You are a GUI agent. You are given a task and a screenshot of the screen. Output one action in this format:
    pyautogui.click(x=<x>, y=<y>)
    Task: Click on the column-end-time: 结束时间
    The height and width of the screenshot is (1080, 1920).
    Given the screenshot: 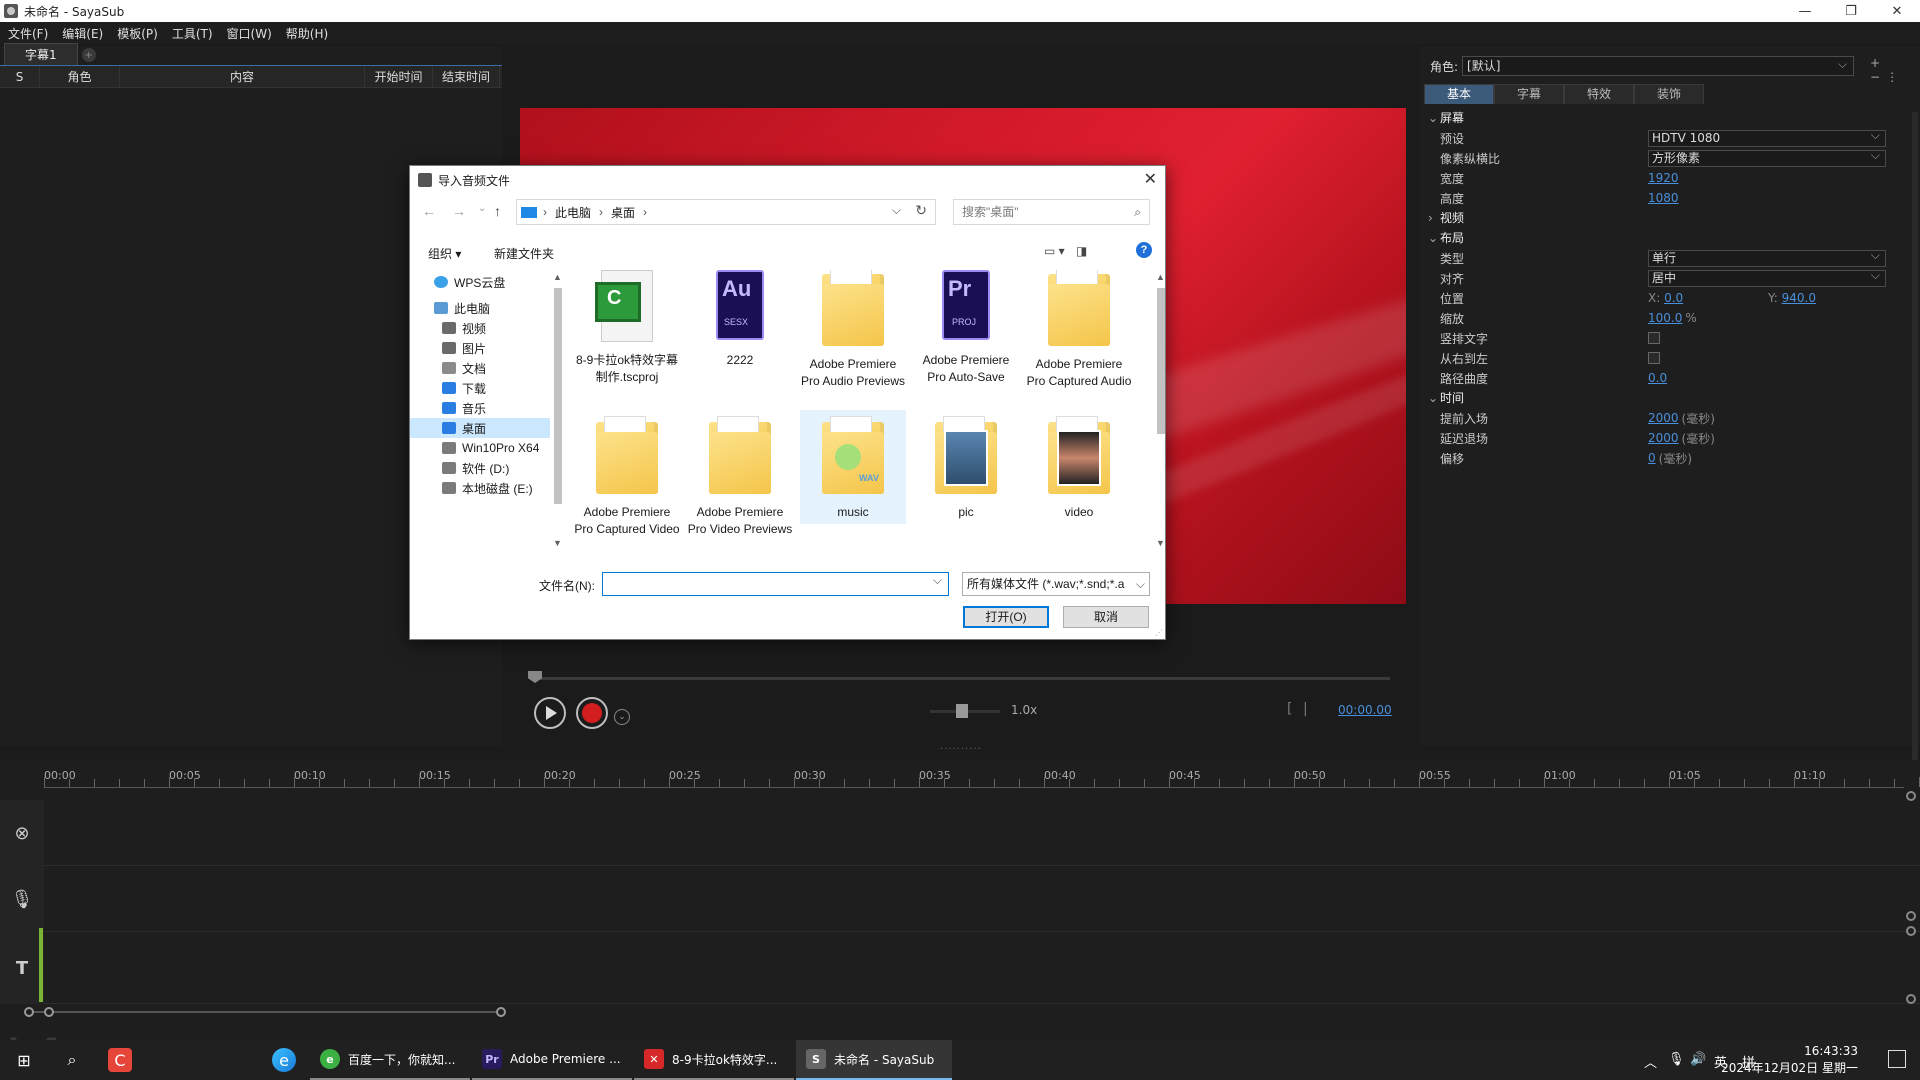 What is the action you would take?
    pyautogui.click(x=466, y=76)
    